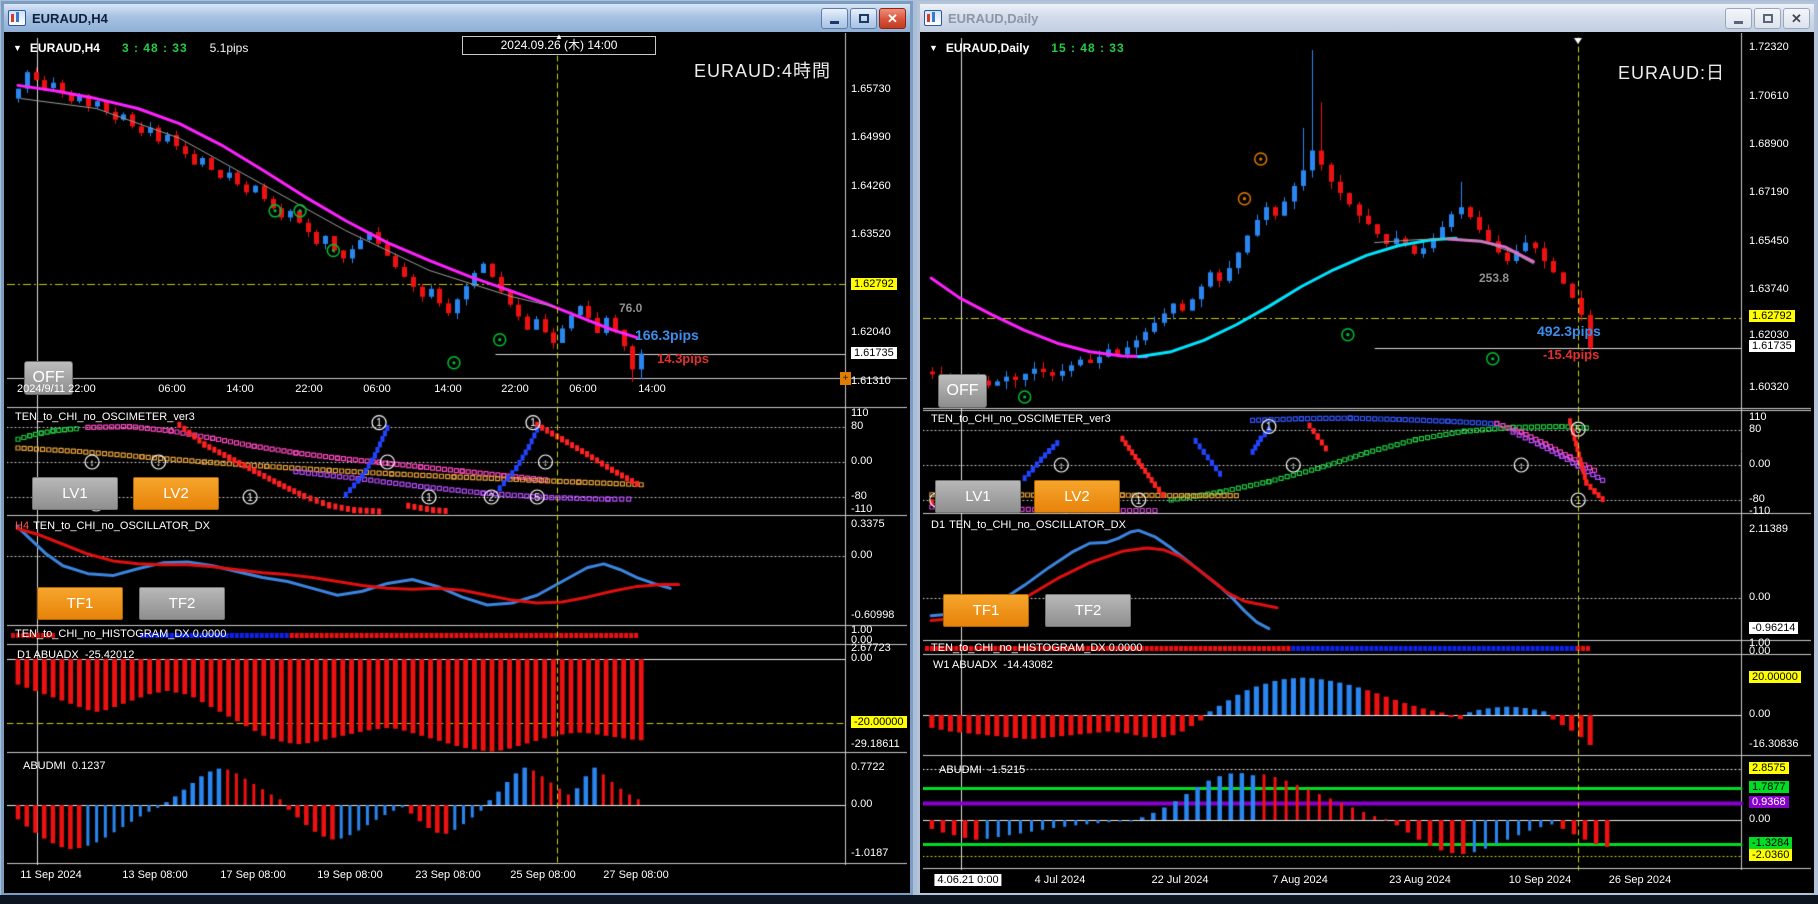  What do you see at coordinates (70, 18) in the screenshot?
I see `window-title: EURAUD,H4` at bounding box center [70, 18].